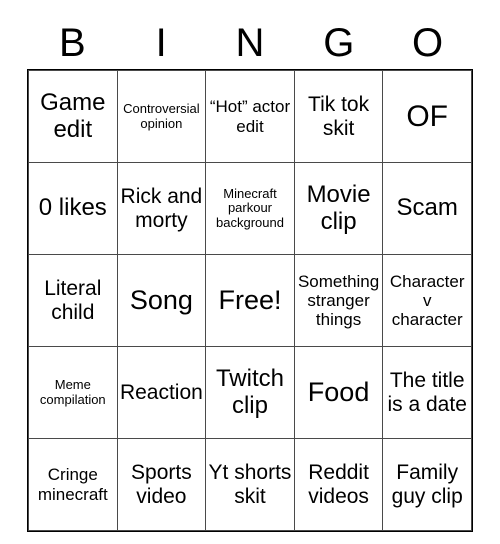 The image size is (500, 544). I want to click on bingo-cell-label: Rick and morty, so click(161, 208).